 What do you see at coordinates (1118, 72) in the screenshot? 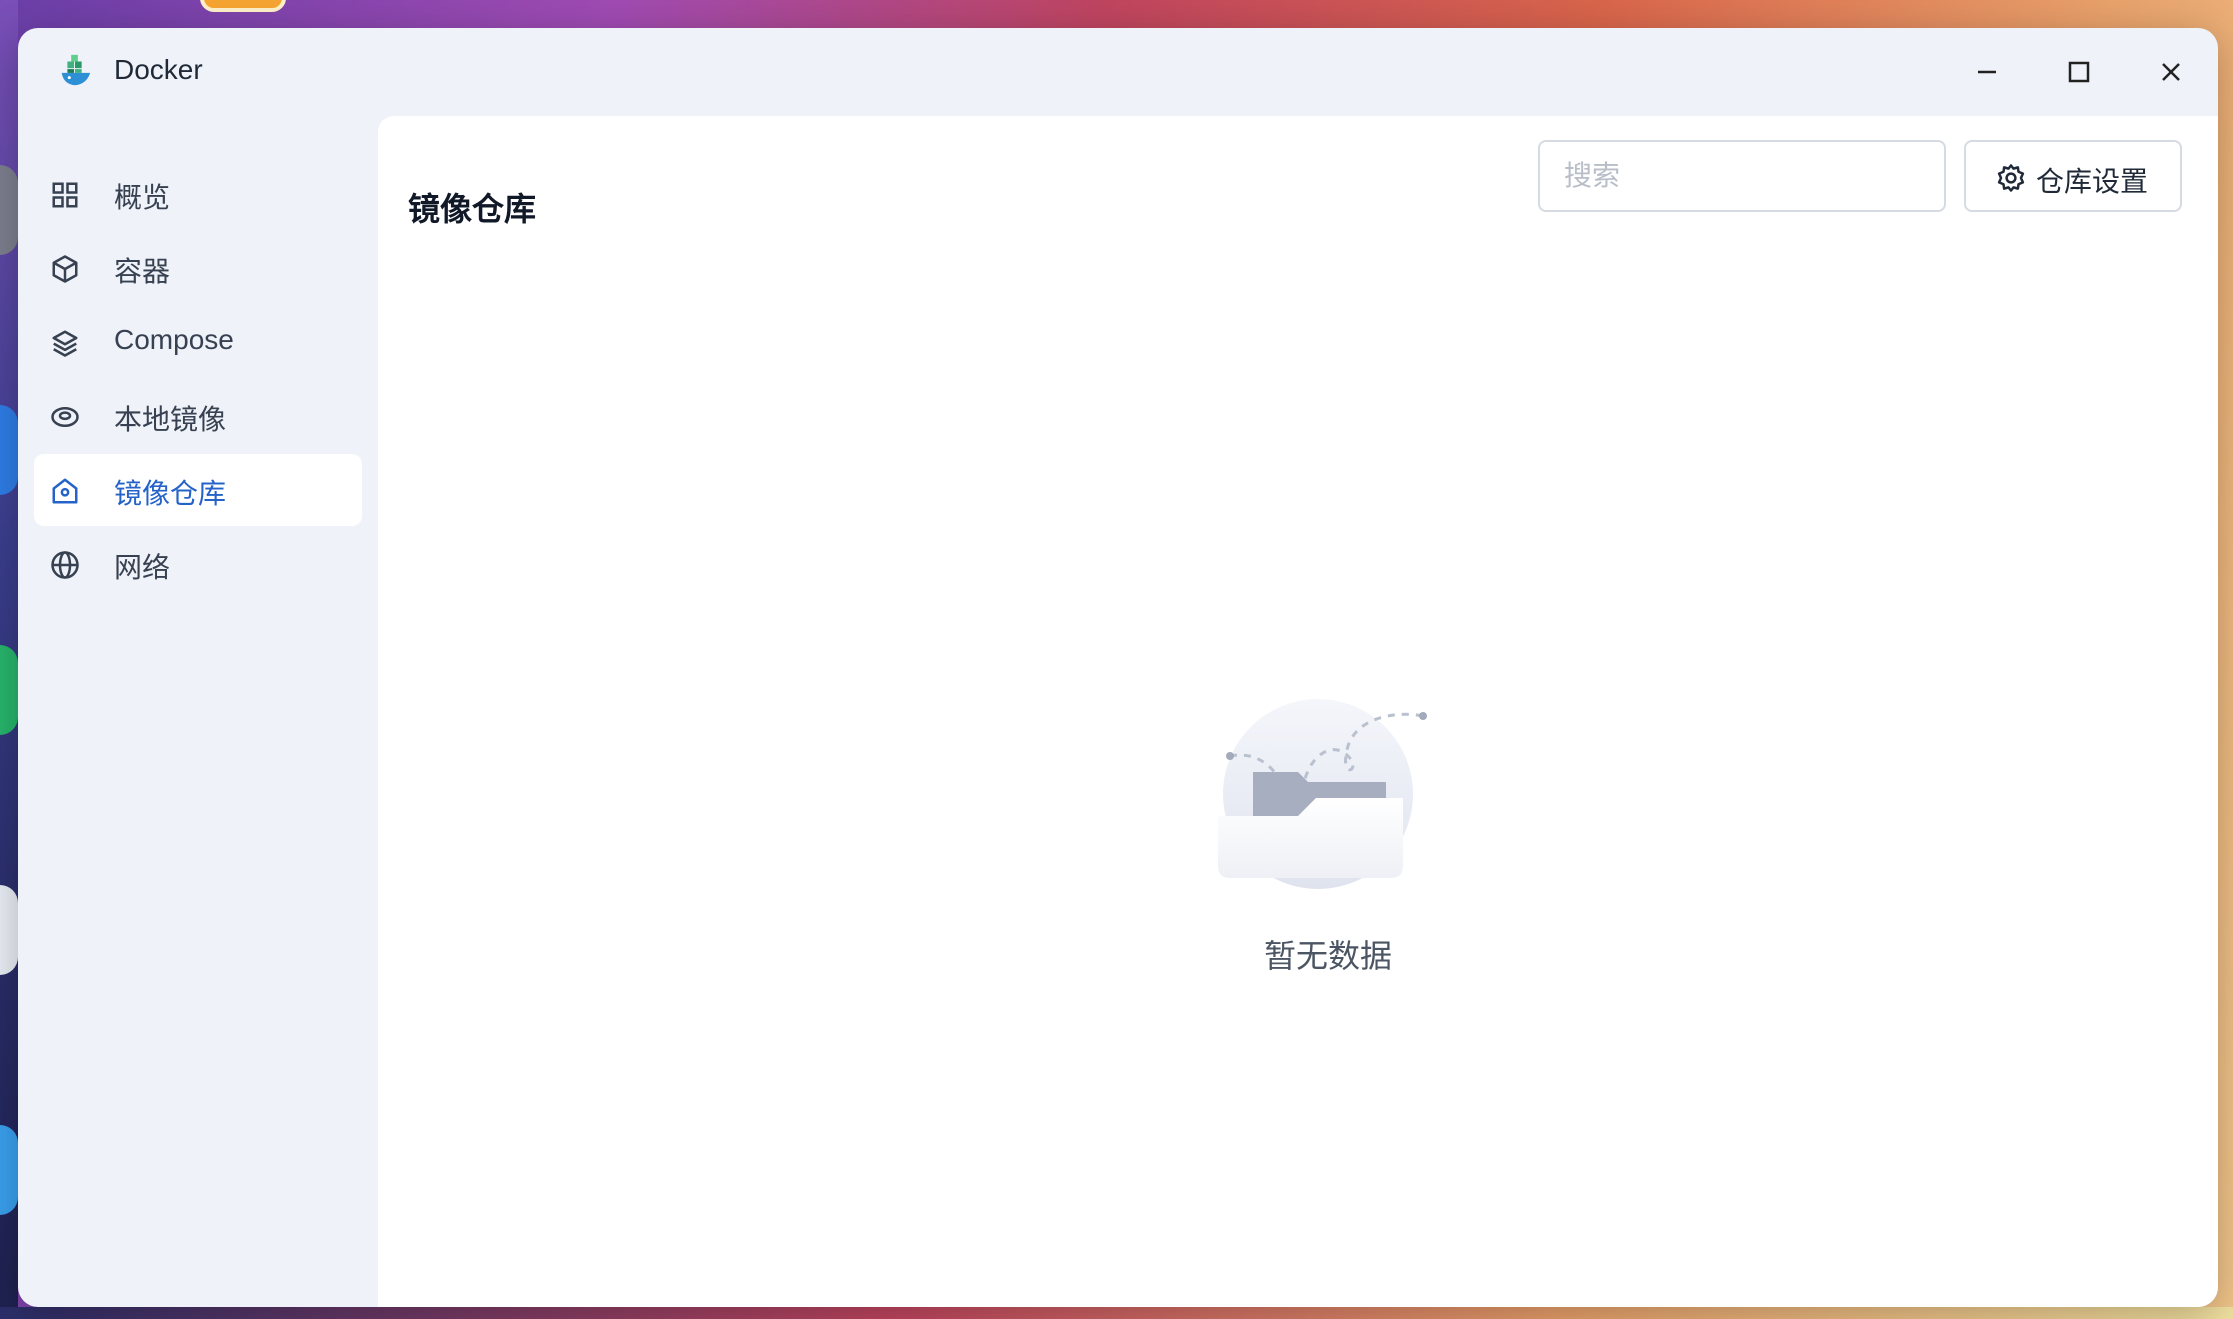
I see `window-titlebar: Docker` at bounding box center [1118, 72].